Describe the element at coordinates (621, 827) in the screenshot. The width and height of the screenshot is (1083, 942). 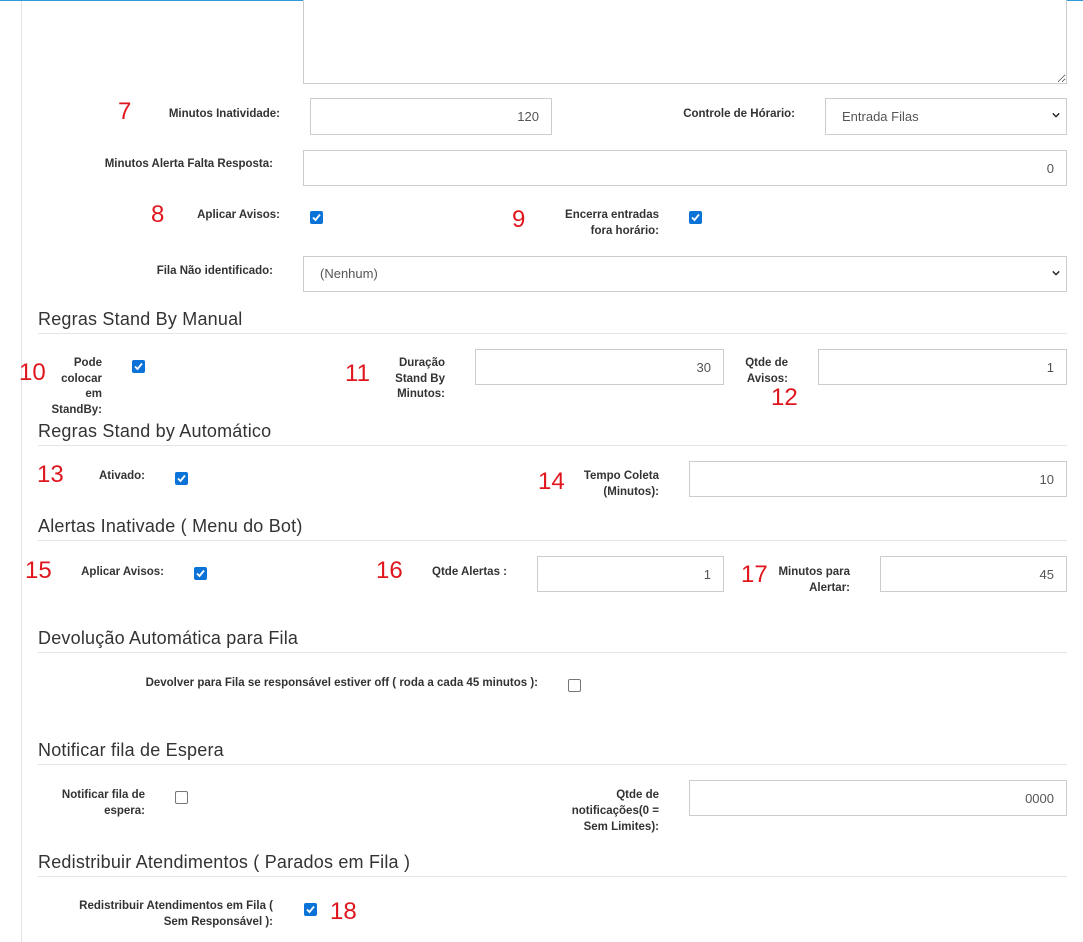
I see `qtde-notificacoes-label-line3: Sem Limites):` at that location.